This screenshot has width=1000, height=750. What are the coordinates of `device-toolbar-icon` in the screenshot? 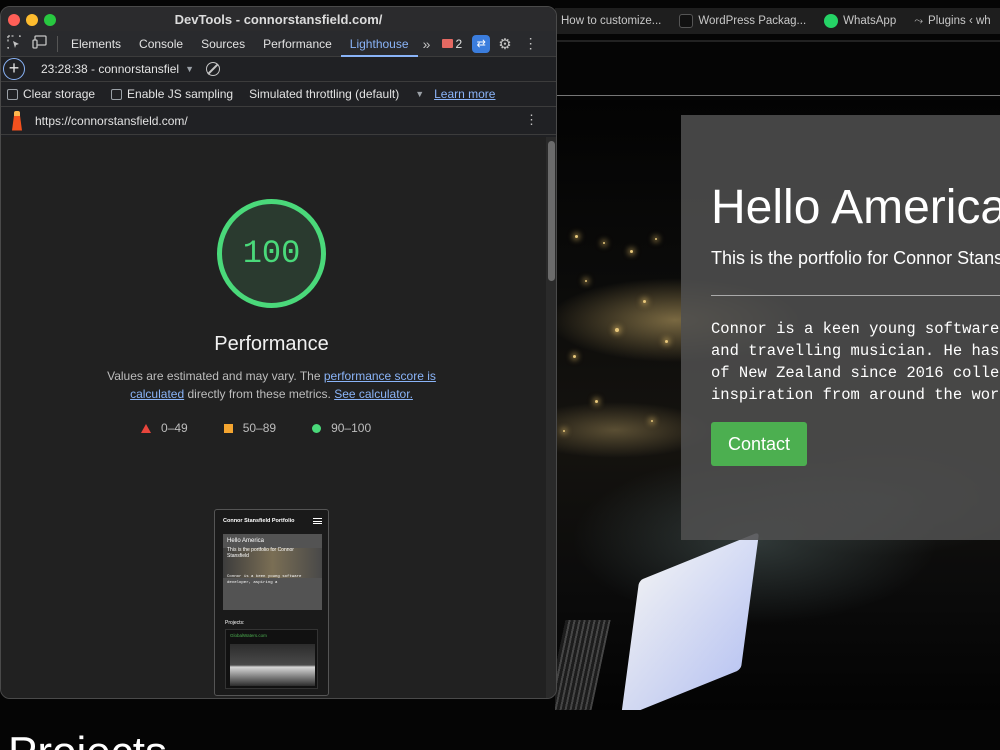 It's located at (40, 43).